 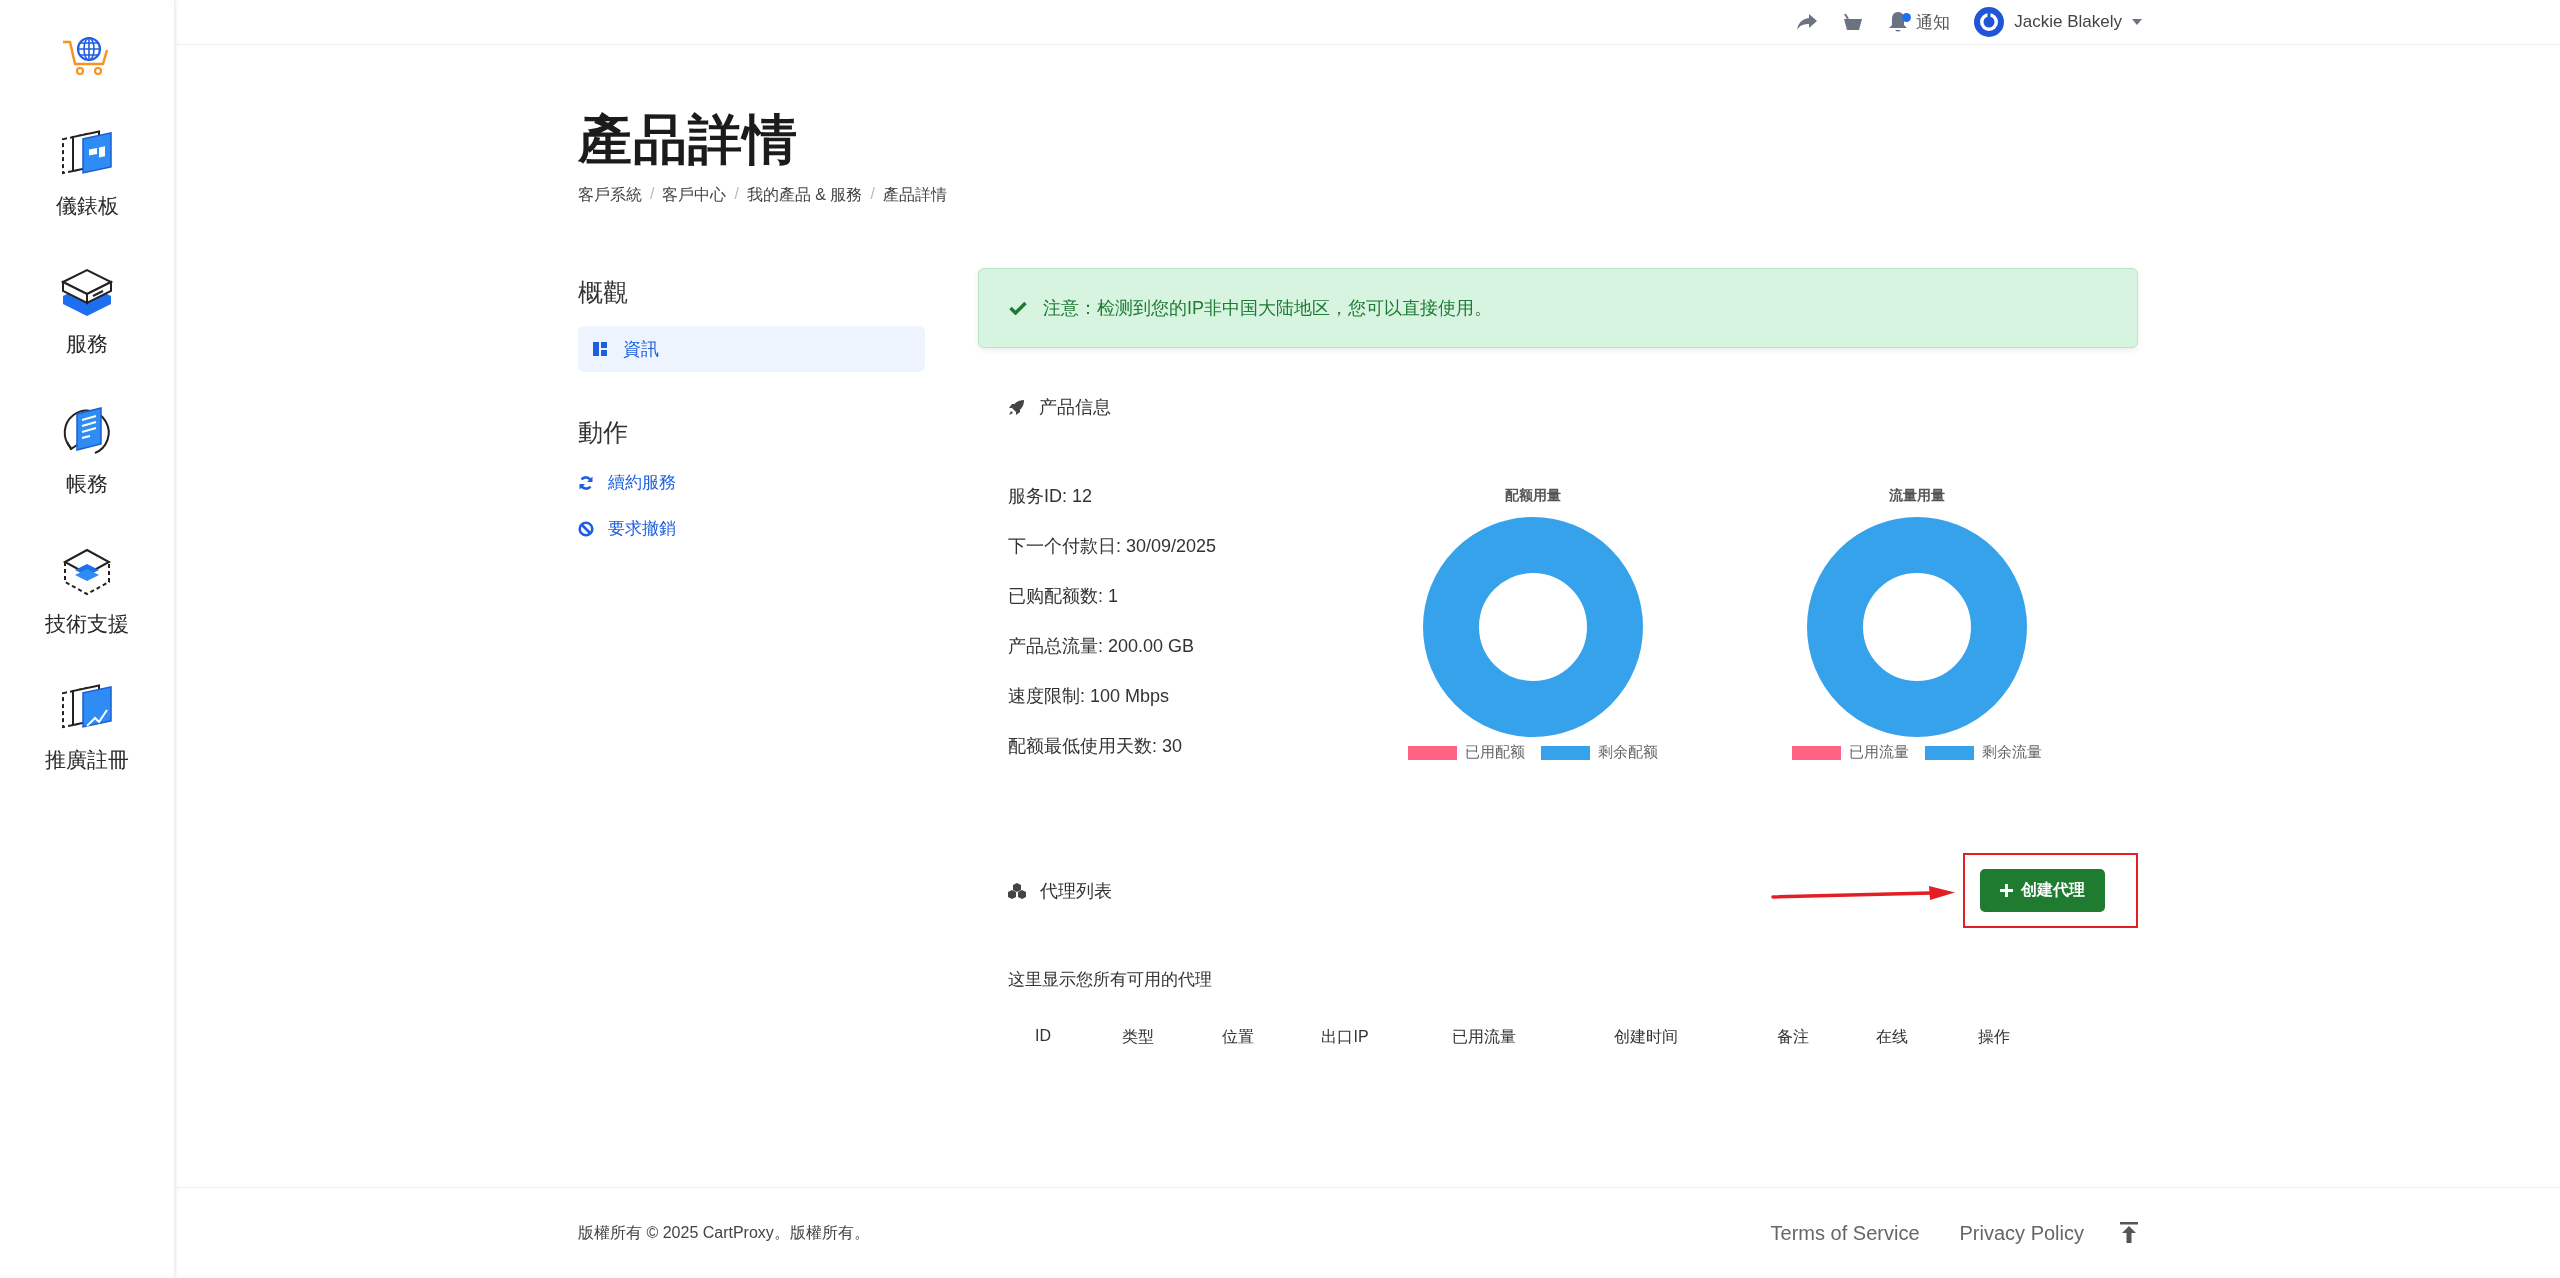 I want to click on detail-text: 配额最低使用天数: 30, so click(x=1096, y=746).